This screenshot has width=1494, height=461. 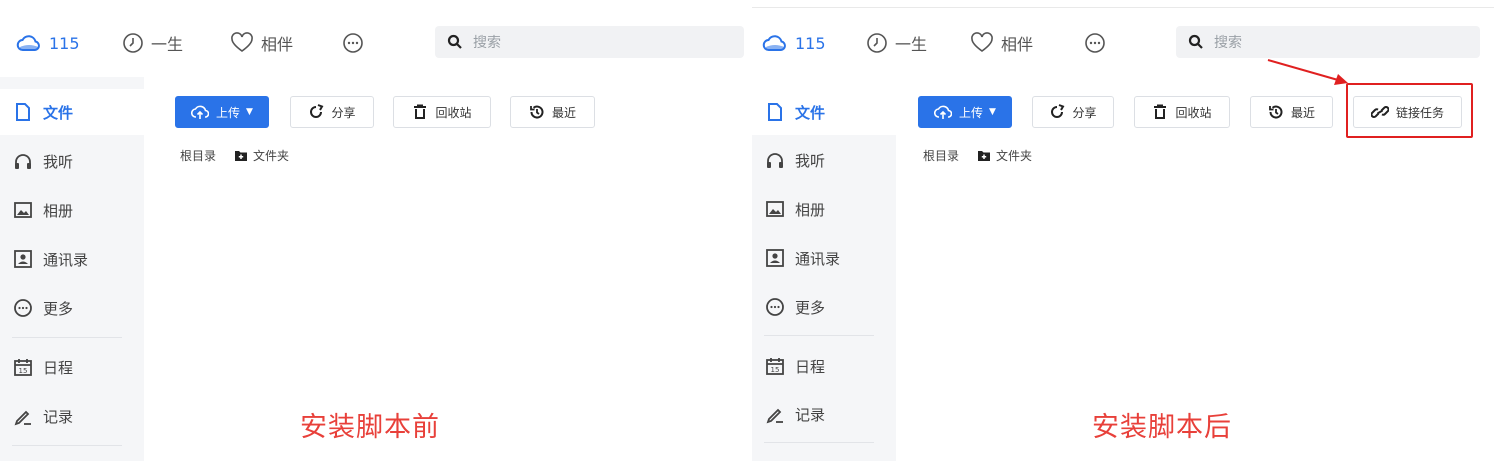 I want to click on top-nav: 115 一生 相伴 搜索, so click(x=1123, y=43).